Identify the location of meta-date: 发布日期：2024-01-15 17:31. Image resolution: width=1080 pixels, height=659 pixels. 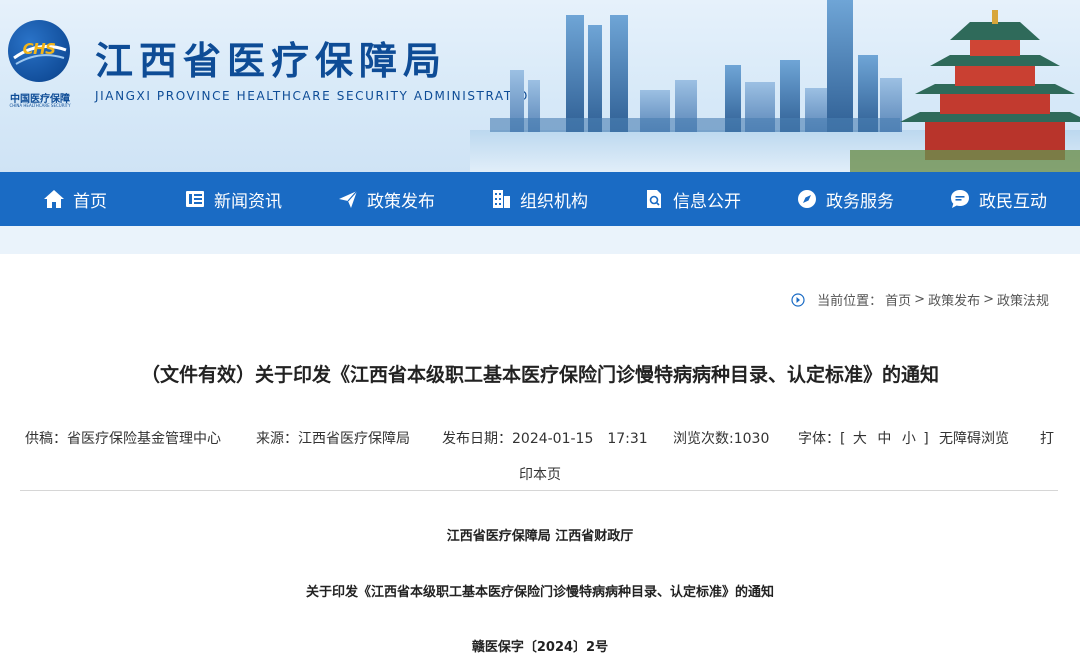
(545, 439).